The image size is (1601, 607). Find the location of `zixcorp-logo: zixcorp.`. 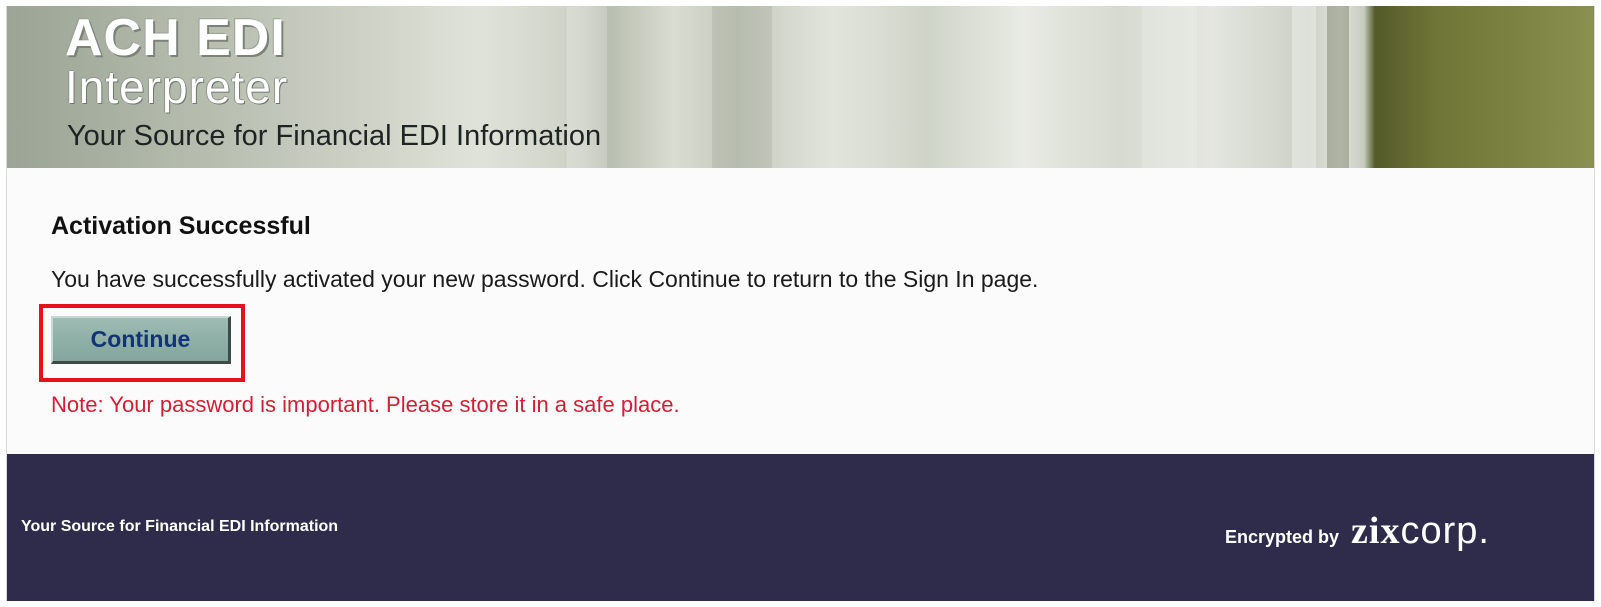

zixcorp-logo: zixcorp. is located at coordinates (1420, 531).